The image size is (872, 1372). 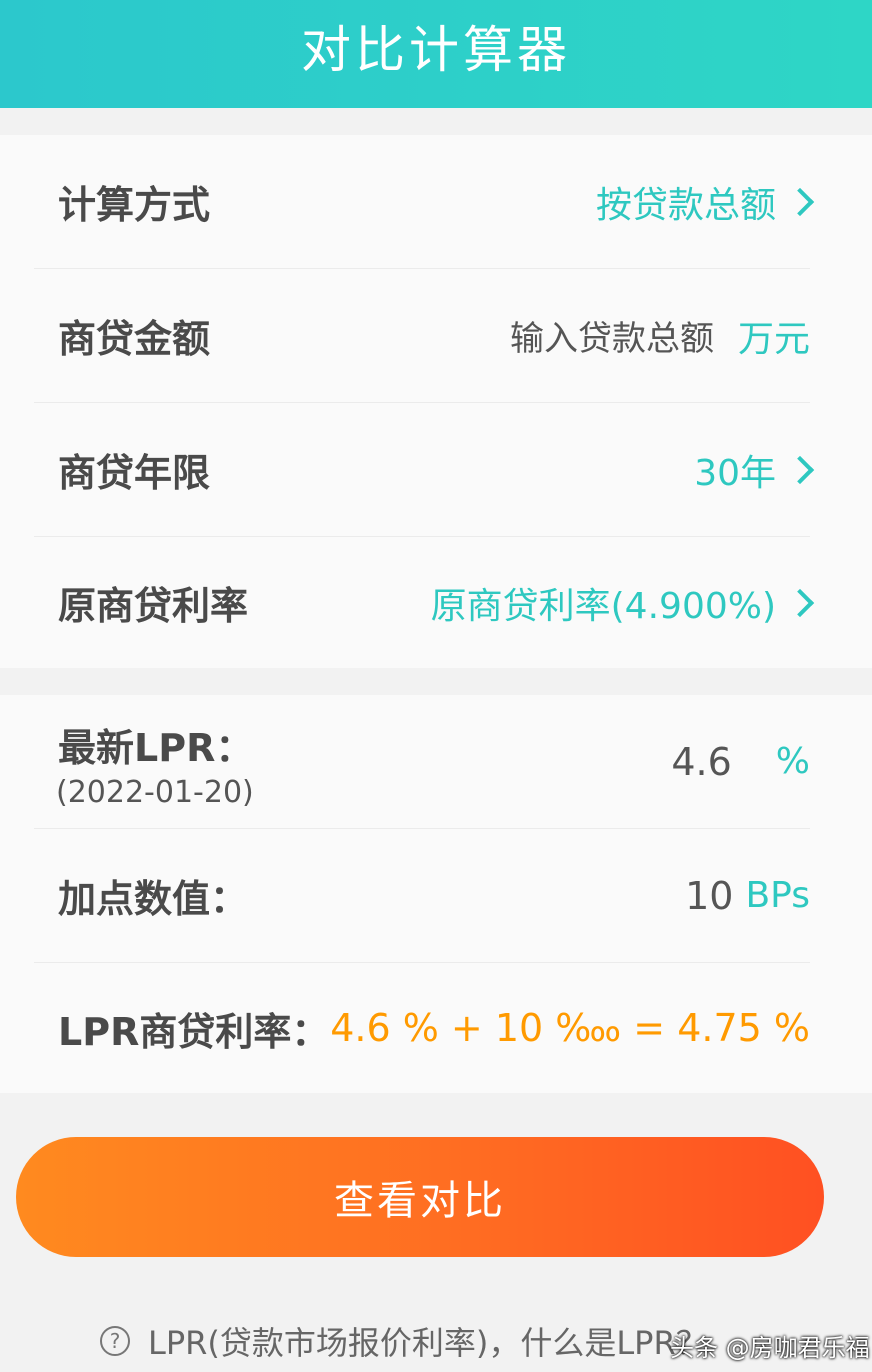 I want to click on original-rate-selector: 原商贷利率(4.900%), so click(x=622, y=603).